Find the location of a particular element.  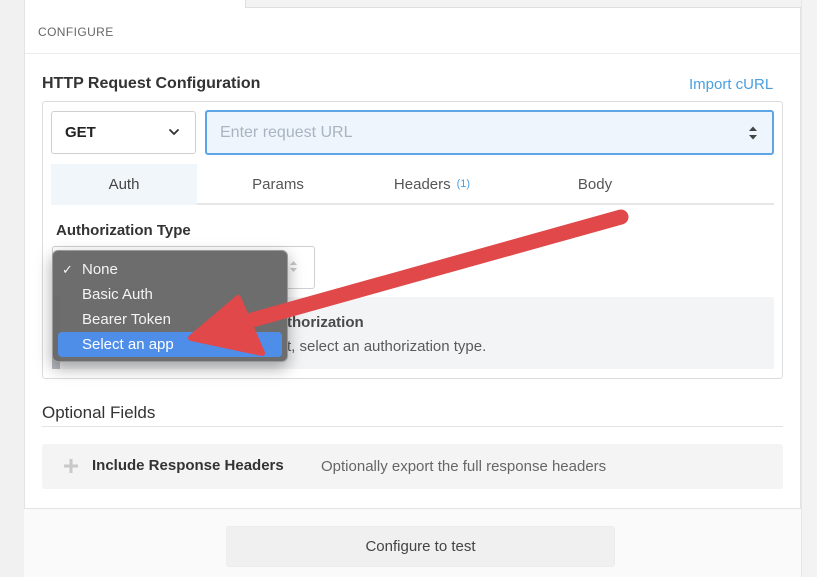

method-select: GET is located at coordinates (123, 132).